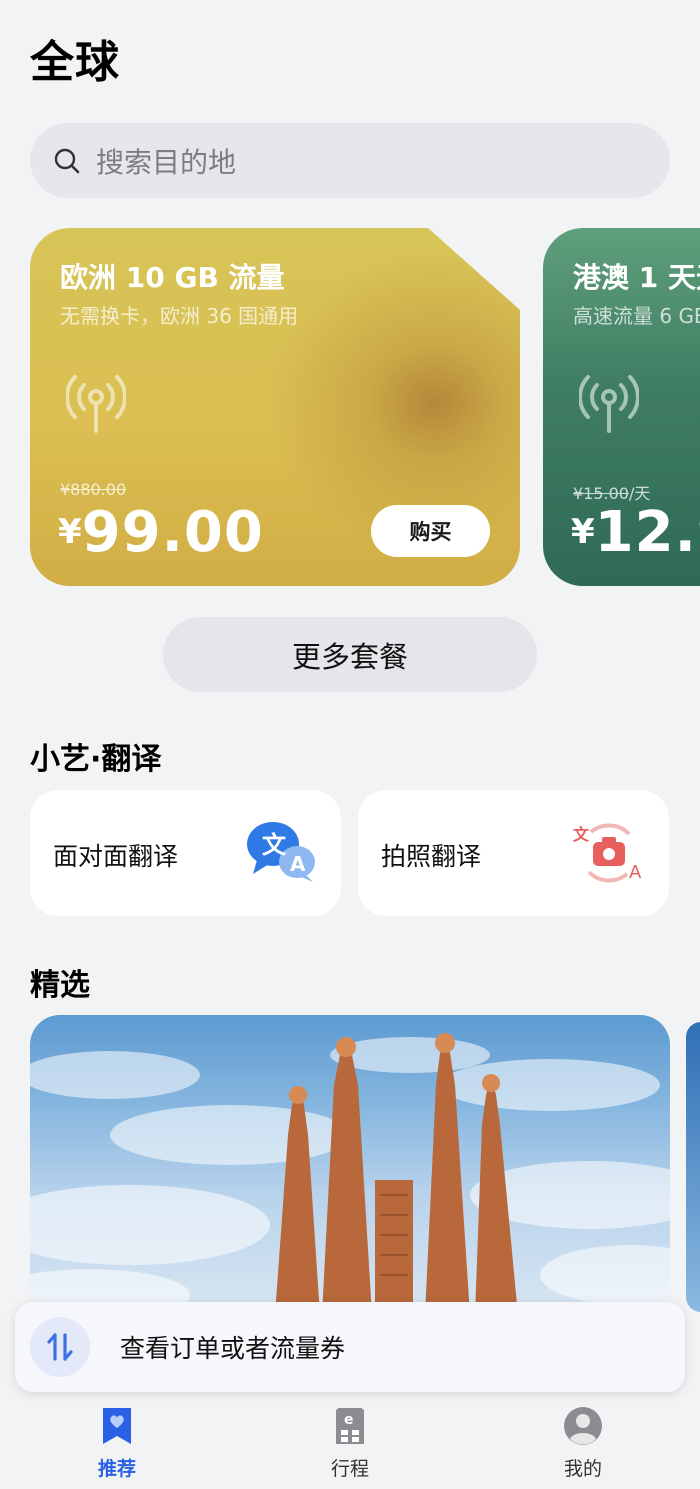 The height and width of the screenshot is (1489, 700). What do you see at coordinates (607, 853) in the screenshot?
I see `photo-translate-icon: 文 A` at bounding box center [607, 853].